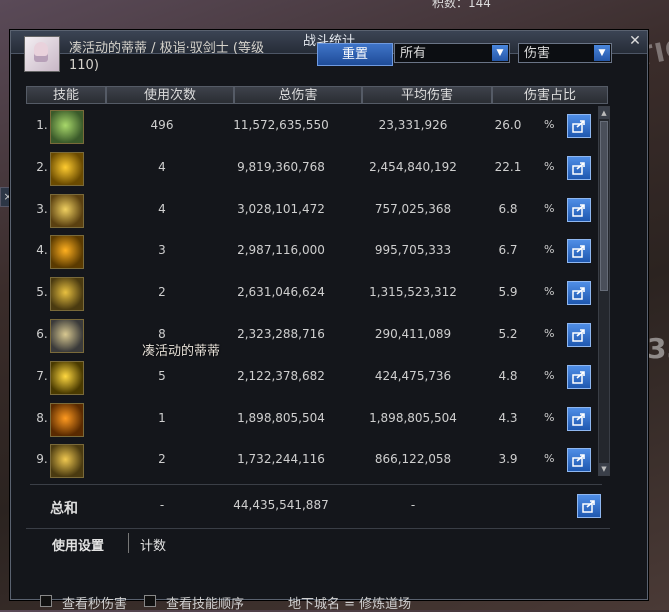 This screenshot has height=612, width=669. What do you see at coordinates (162, 125) in the screenshot?
I see `row-uses: 496` at bounding box center [162, 125].